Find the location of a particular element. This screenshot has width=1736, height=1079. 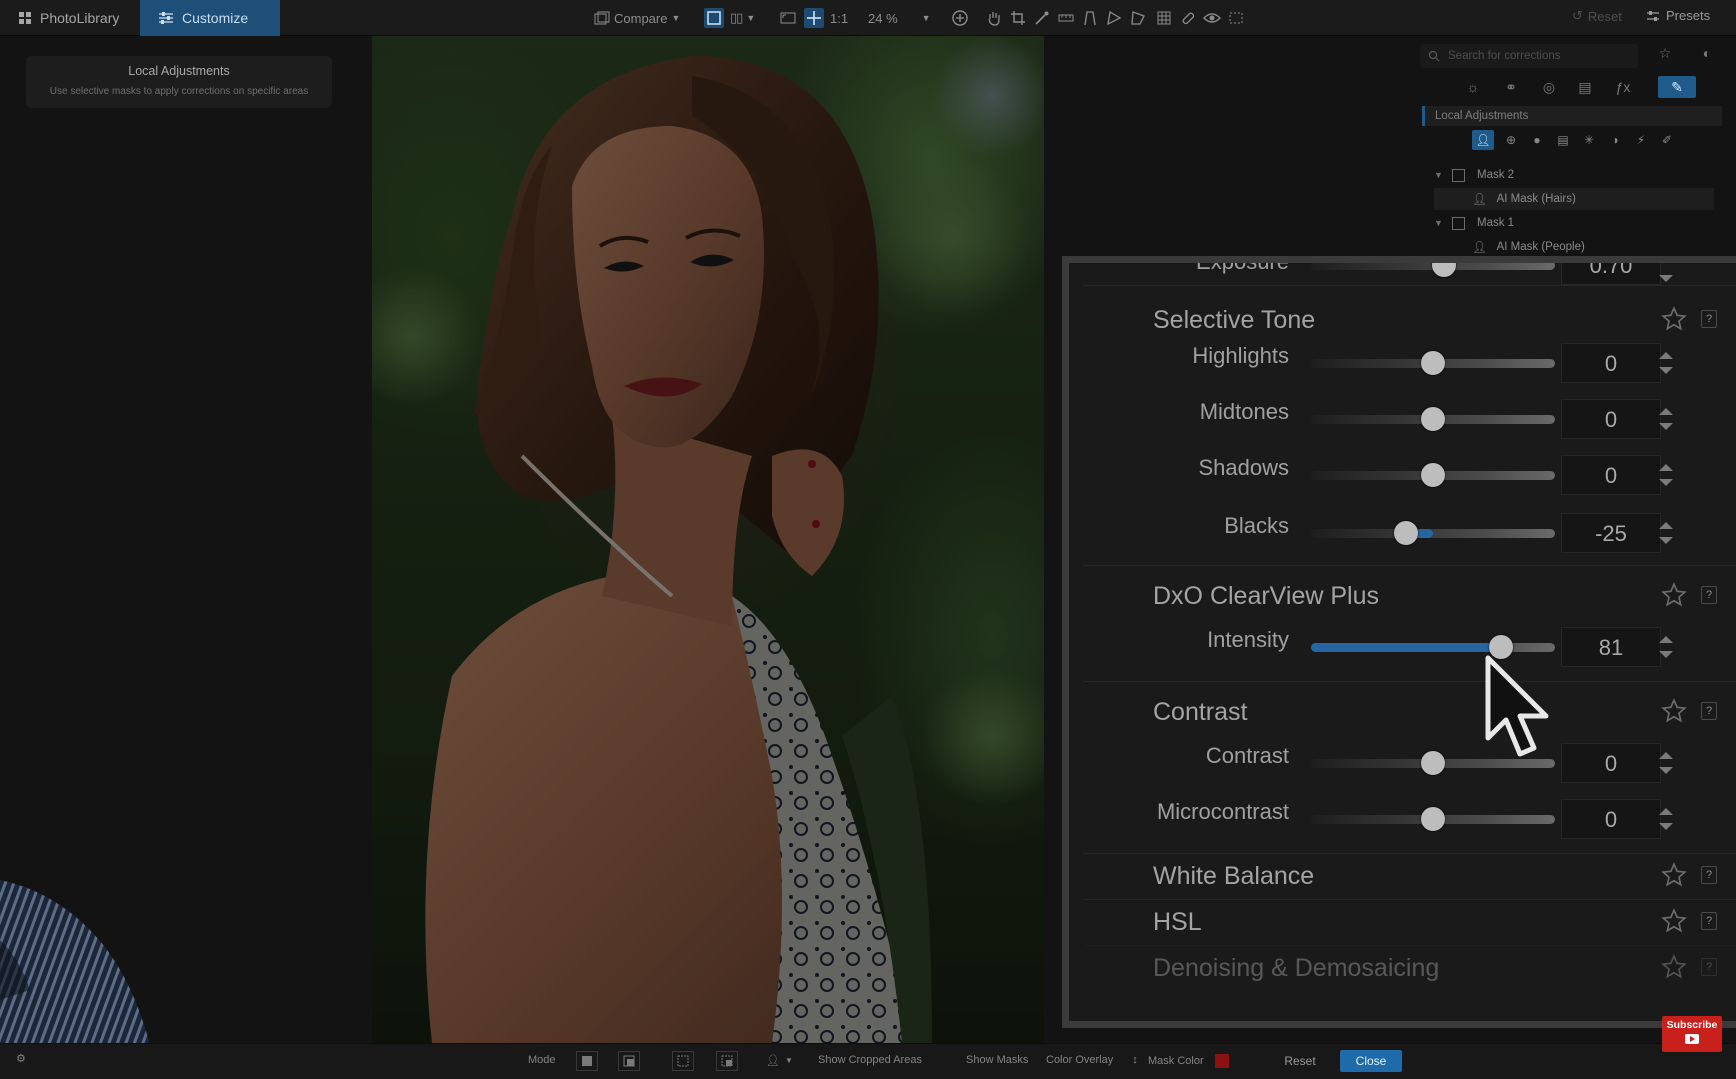

highlights-spinner is located at coordinates (1666, 363).